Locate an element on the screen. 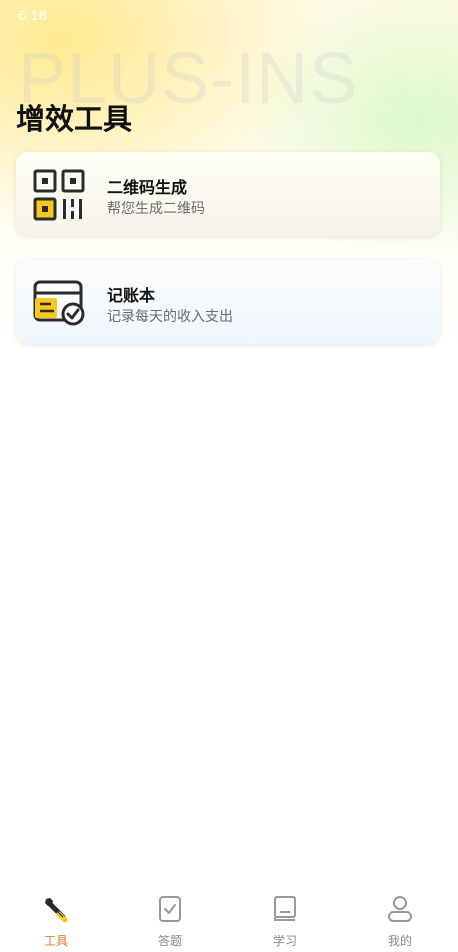 Image resolution: width=458 pixels, height=952 pixels. card-title: 记账本 is located at coordinates (131, 295).